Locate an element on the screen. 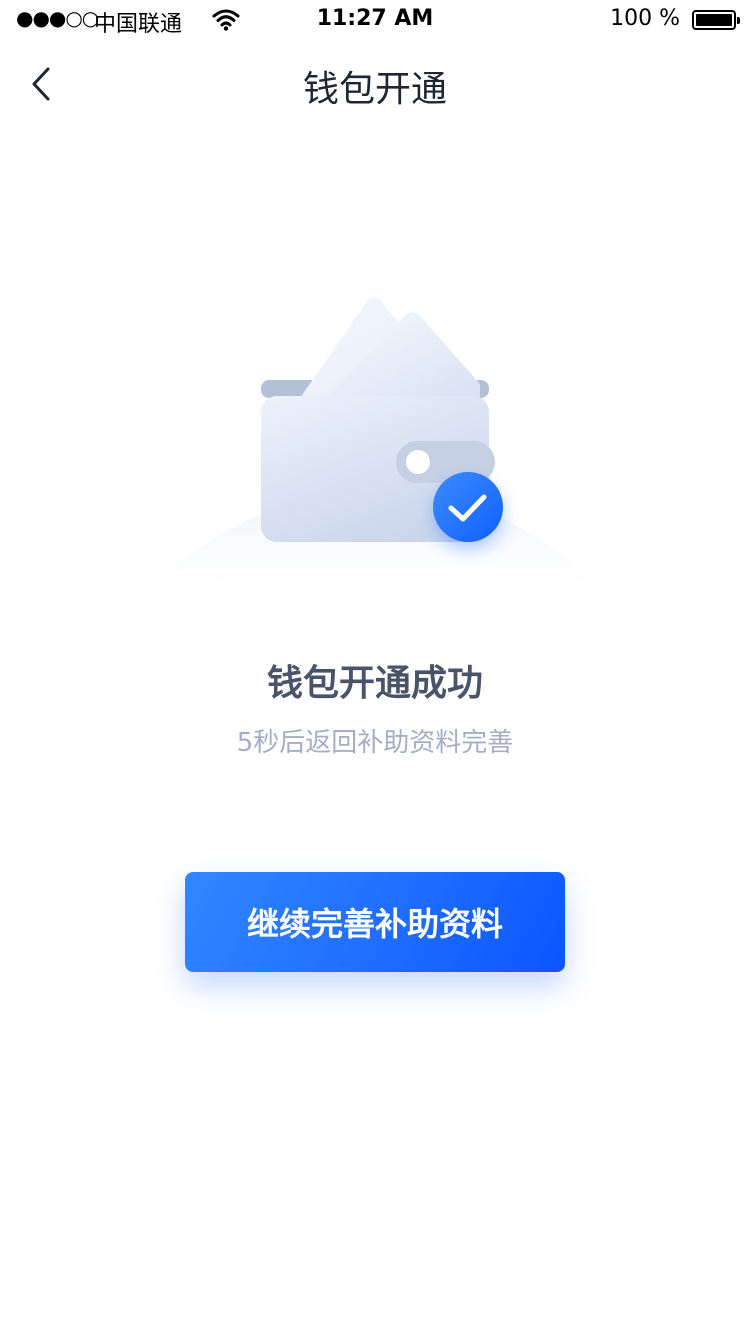 The width and height of the screenshot is (750, 1334). wallet-clasp-button is located at coordinates (418, 462).